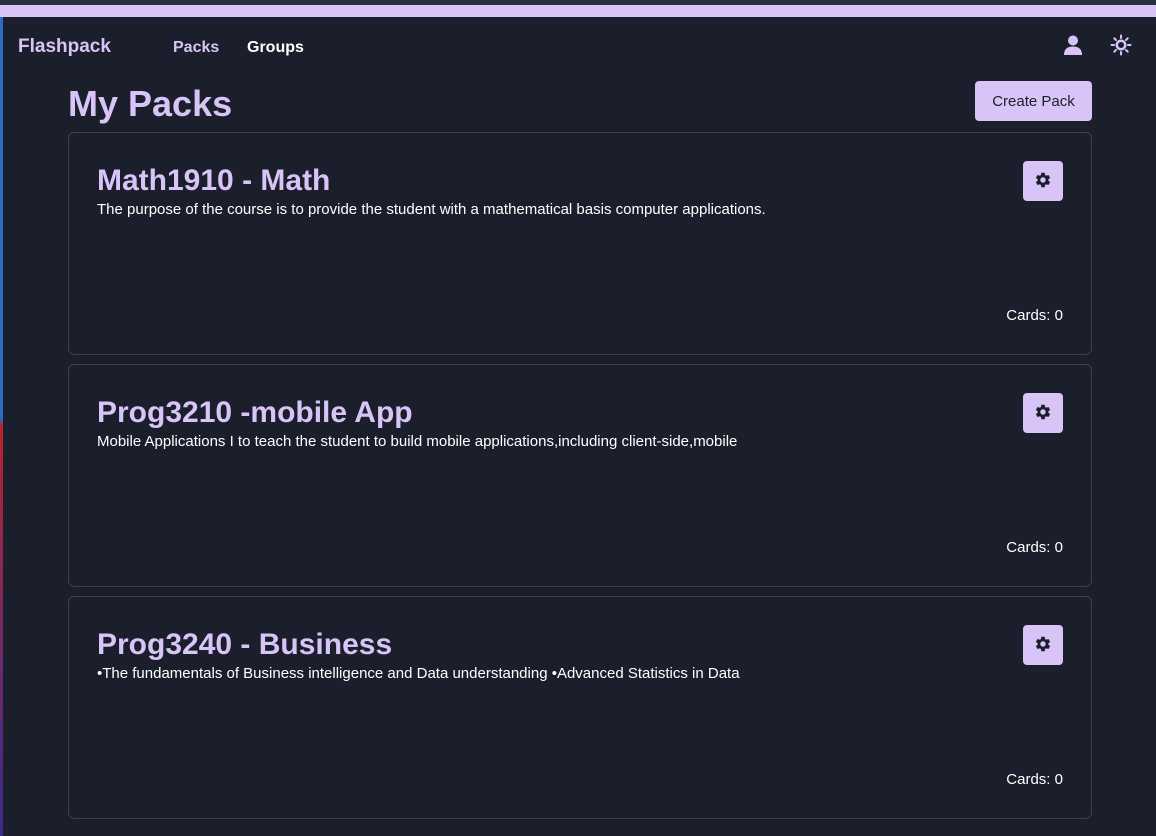 This screenshot has height=836, width=1156. Describe the element at coordinates (244, 645) in the screenshot. I see `pack-title: Prog3240 - Business` at that location.